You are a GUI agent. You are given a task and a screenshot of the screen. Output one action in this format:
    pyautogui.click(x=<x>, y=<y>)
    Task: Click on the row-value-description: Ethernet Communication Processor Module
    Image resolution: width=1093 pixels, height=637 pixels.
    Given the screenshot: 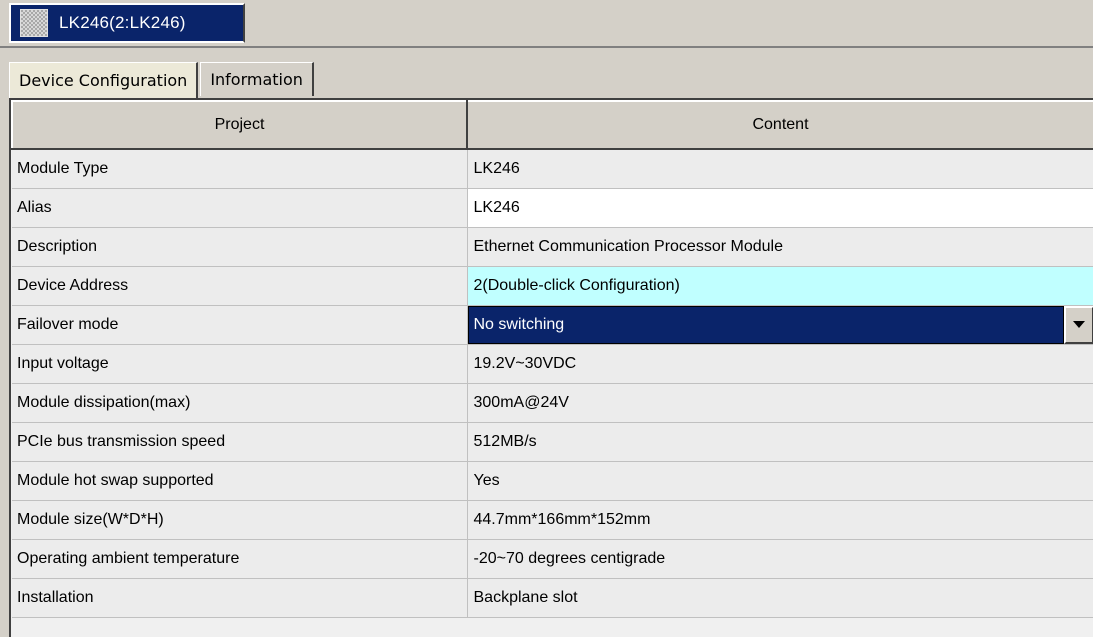 What is the action you would take?
    pyautogui.click(x=780, y=247)
    